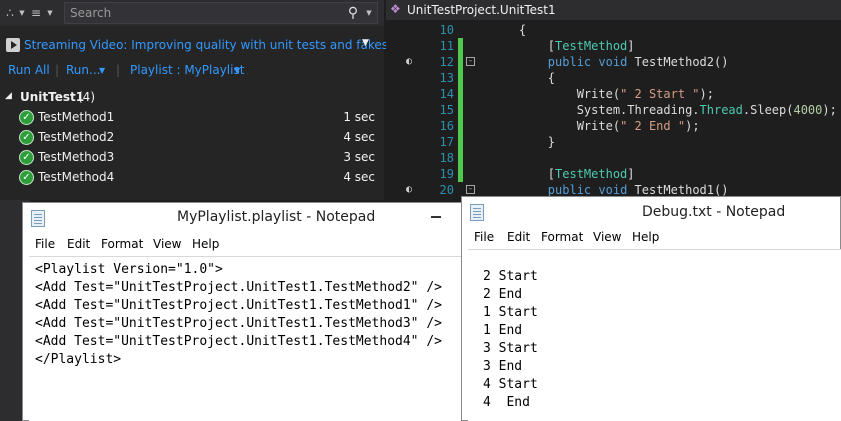 The image size is (841, 421). Describe the element at coordinates (613, 10) in the screenshot. I see `editor-navigation-bar: ❖ UnitTestProject.UnitTest1` at that location.